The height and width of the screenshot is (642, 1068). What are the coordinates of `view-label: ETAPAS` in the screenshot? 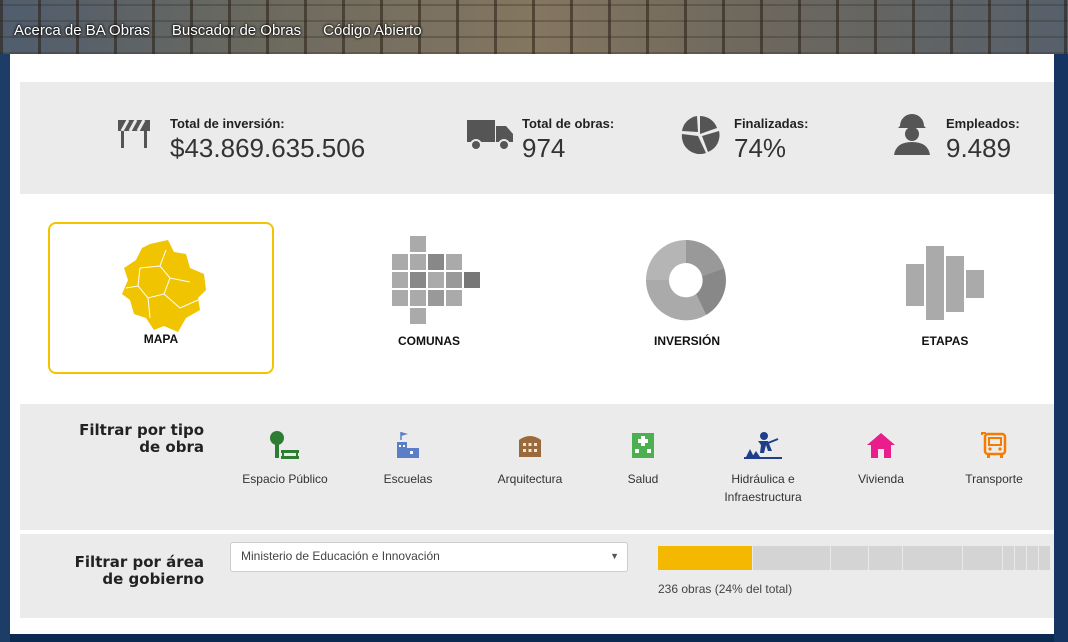 It's located at (945, 341).